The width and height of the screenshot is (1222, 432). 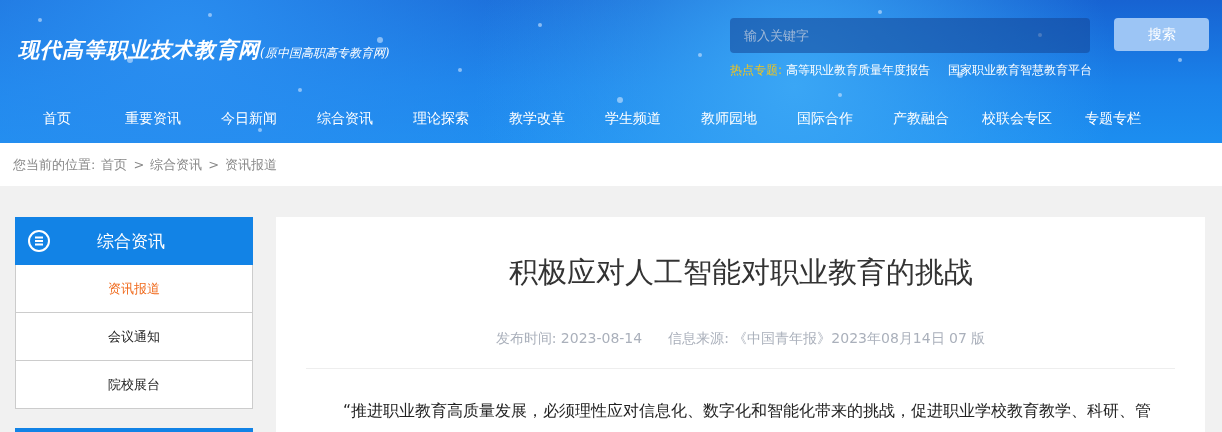 I want to click on hot-topic-link: 高等职业教育质量年度报告, so click(x=858, y=70).